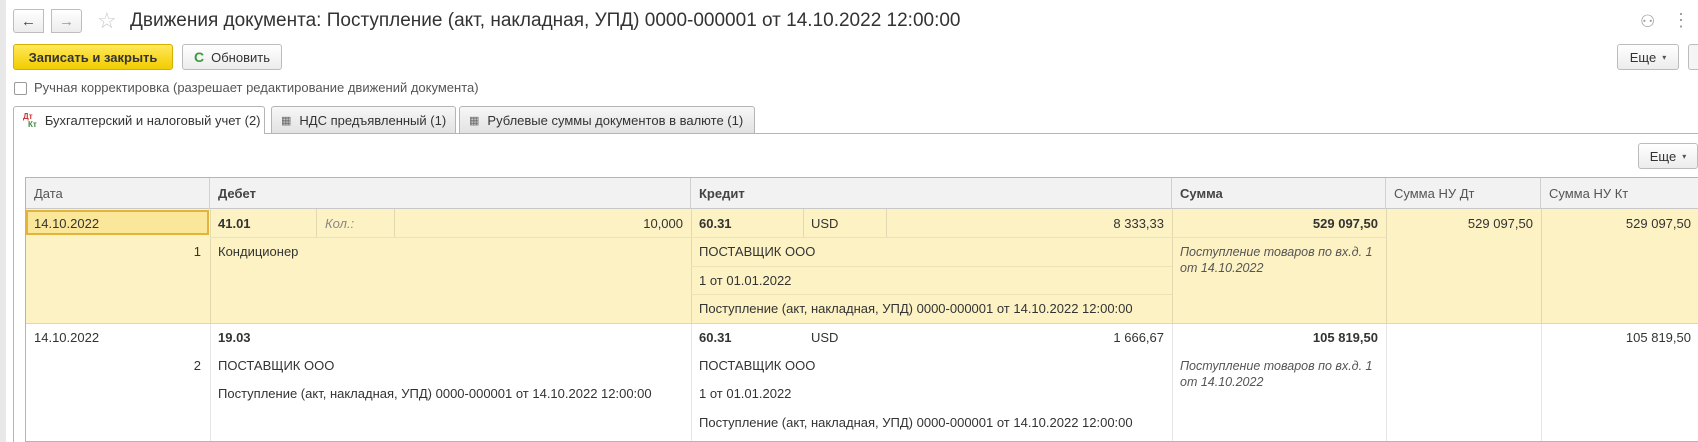 This screenshot has height=442, width=1698. What do you see at coordinates (931, 193) in the screenshot?
I see `column-header-credit: Кредит` at bounding box center [931, 193].